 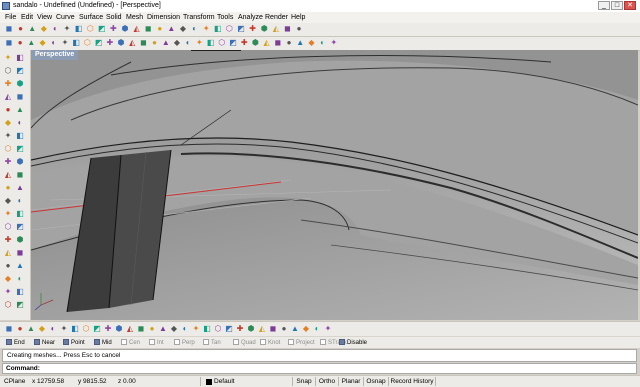 I want to click on cplane-origin-icon: ●, so click(x=20, y=329).